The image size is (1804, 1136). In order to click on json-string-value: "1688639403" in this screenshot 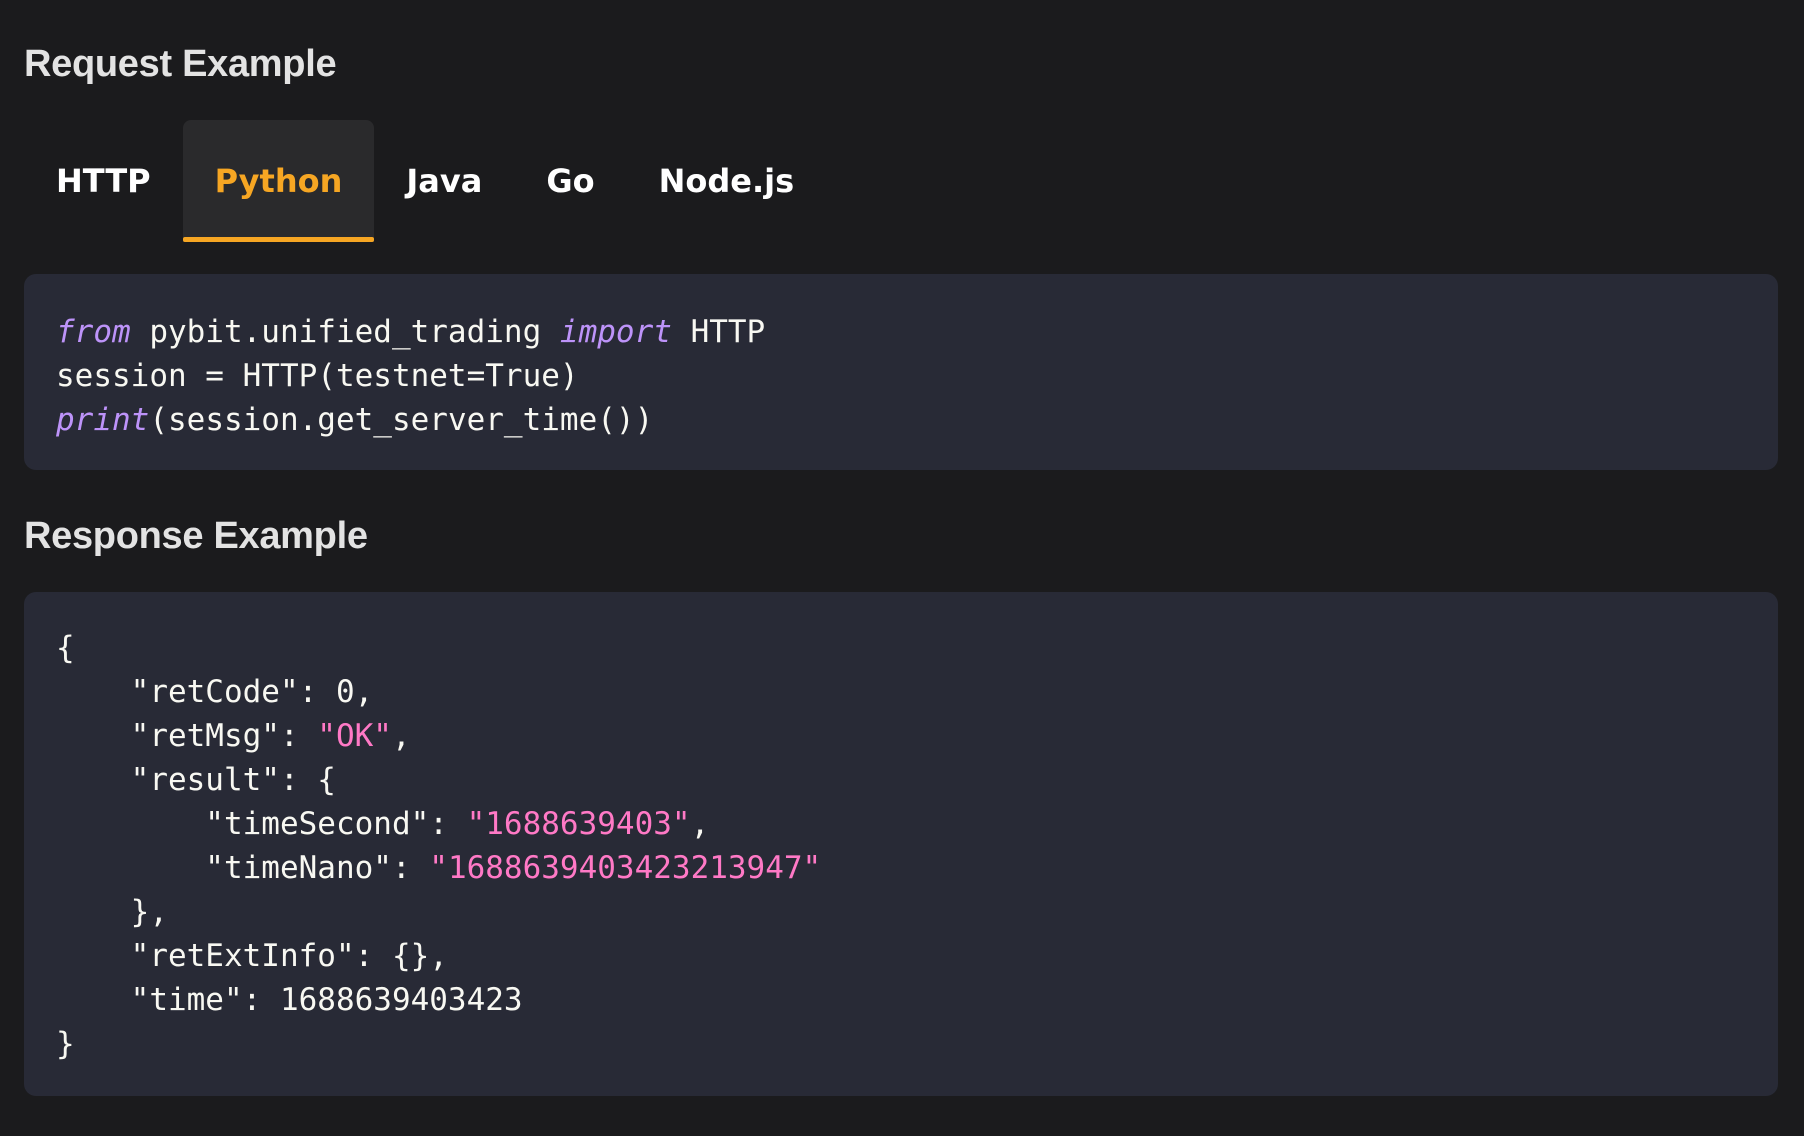, I will do `click(578, 824)`.